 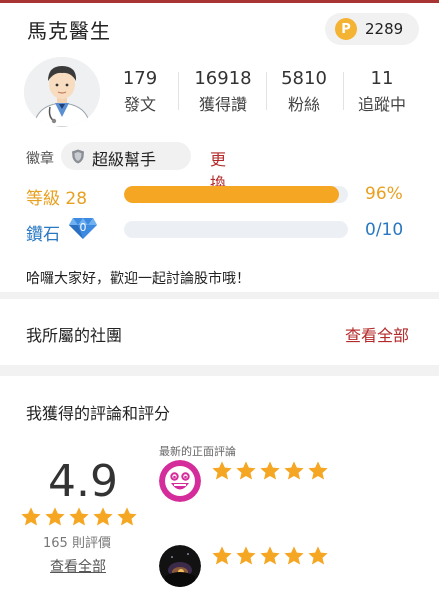 What do you see at coordinates (236, 229) in the screenshot?
I see `diamond-progress-bar` at bounding box center [236, 229].